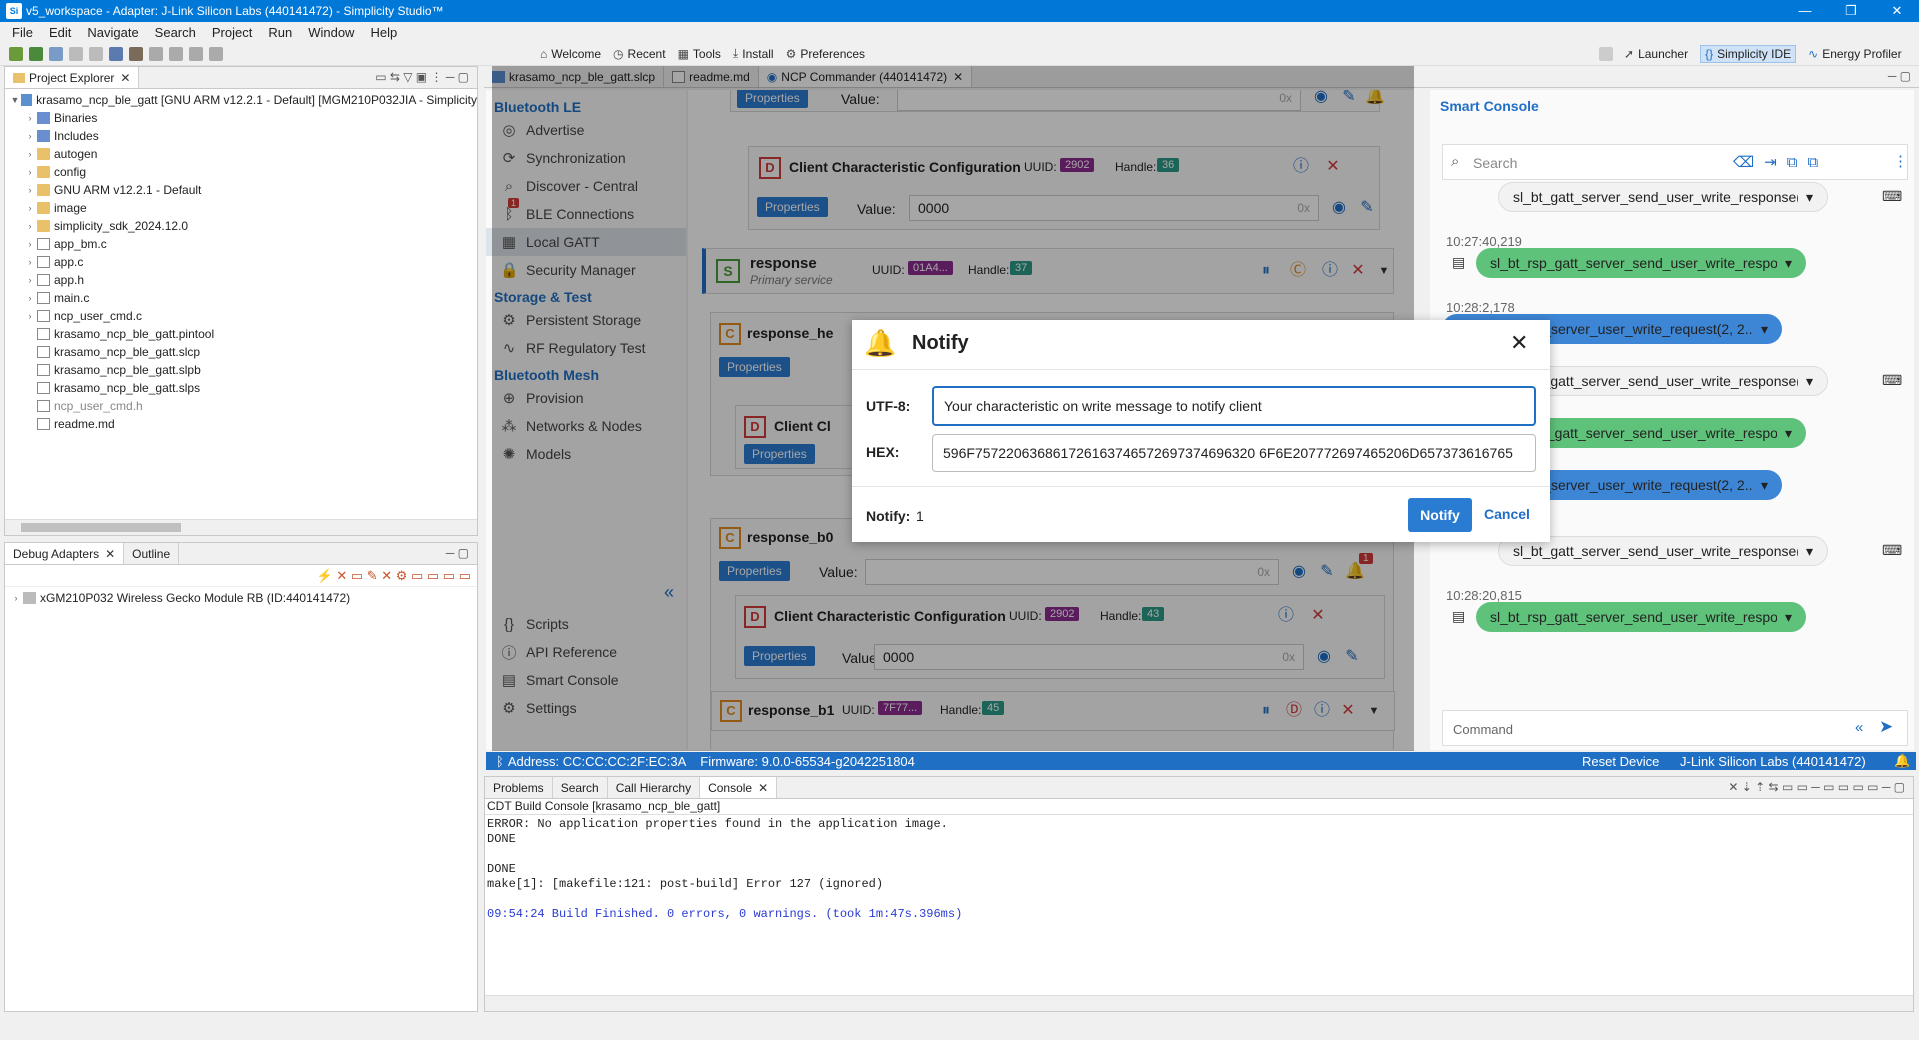  Describe the element at coordinates (116, 53) in the screenshot. I see `flash-icon` at that location.